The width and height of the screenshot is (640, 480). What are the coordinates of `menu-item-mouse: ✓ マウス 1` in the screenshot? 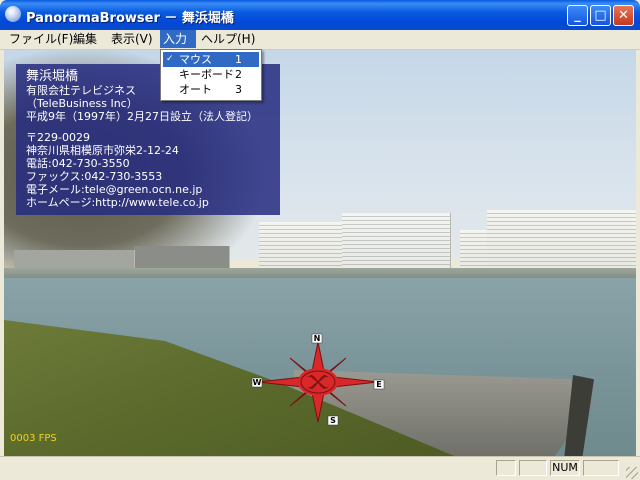 It's located at (211, 59).